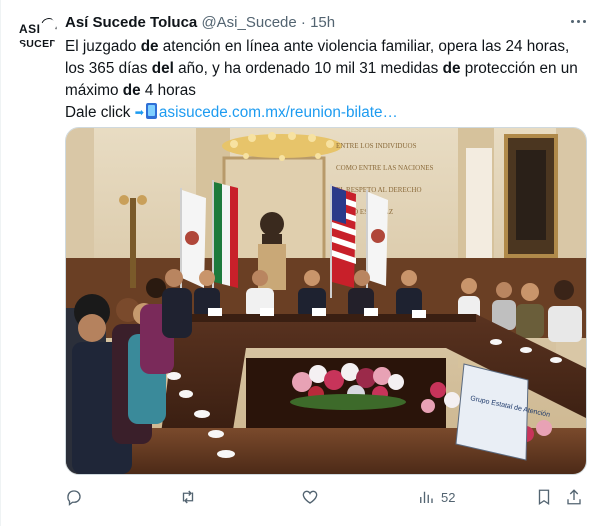 This screenshot has width=602, height=526. I want to click on retweet-icon, so click(188, 497).